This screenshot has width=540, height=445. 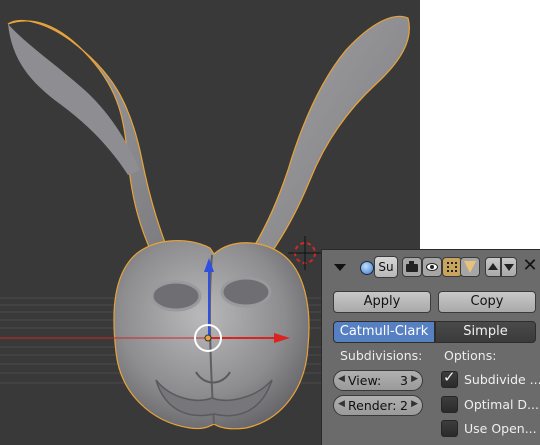 What do you see at coordinates (449, 404) in the screenshot?
I see `optimal-display-checkbox` at bounding box center [449, 404].